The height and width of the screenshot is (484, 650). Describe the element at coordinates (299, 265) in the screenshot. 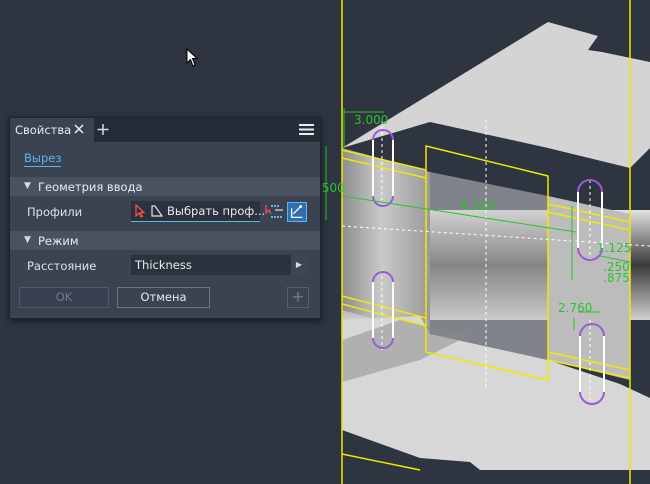

I see `dropdown-arrow-icon: ▶` at that location.